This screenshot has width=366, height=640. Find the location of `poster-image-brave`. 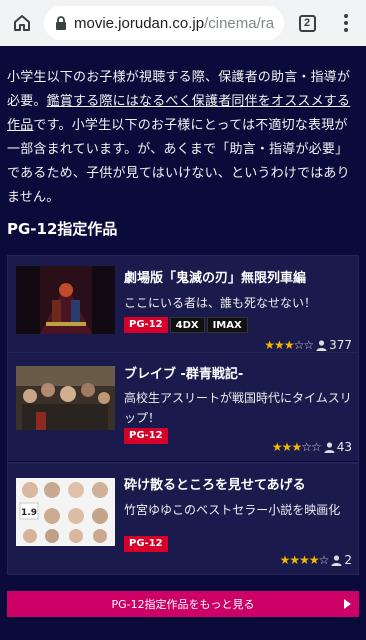

poster-image-brave is located at coordinates (65, 398).